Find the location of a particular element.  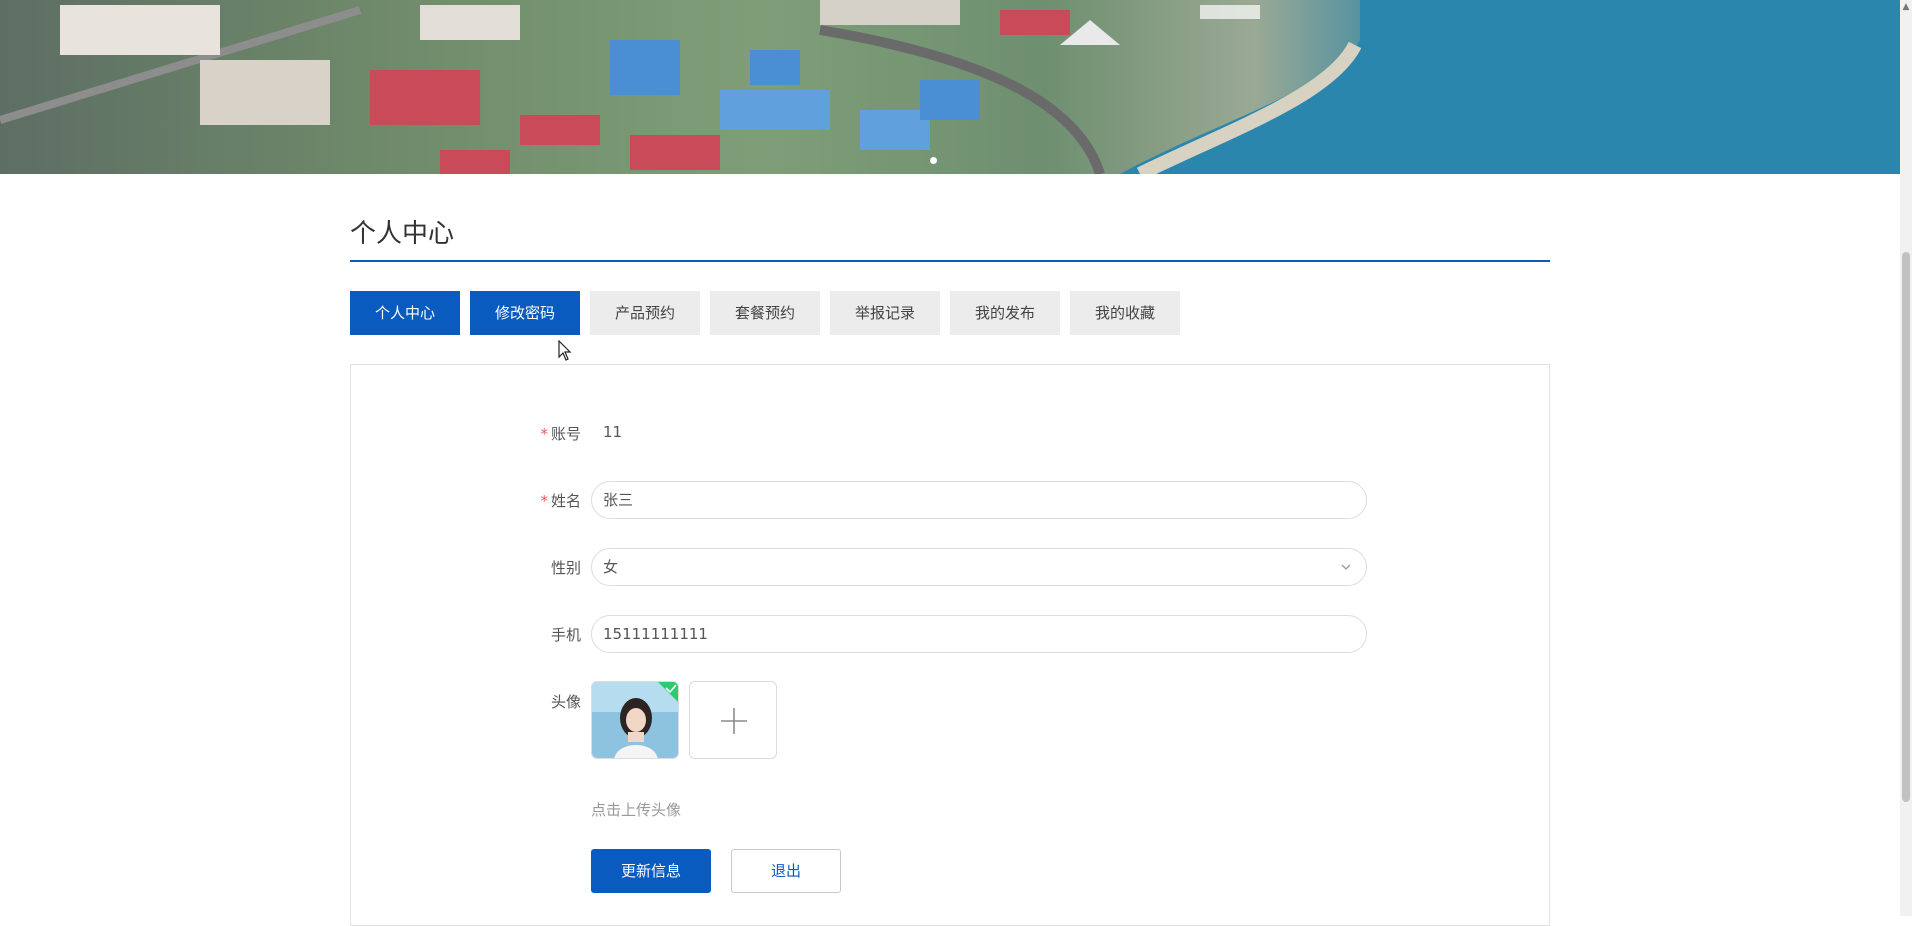

account-label: * 账号 is located at coordinates (560, 434).